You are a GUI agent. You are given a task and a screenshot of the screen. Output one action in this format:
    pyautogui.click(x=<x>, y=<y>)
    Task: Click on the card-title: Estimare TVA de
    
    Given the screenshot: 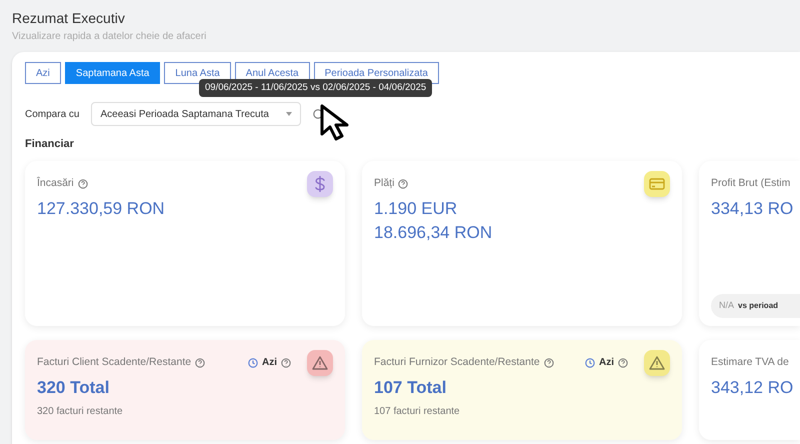 What is the action you would take?
    pyautogui.click(x=750, y=362)
    